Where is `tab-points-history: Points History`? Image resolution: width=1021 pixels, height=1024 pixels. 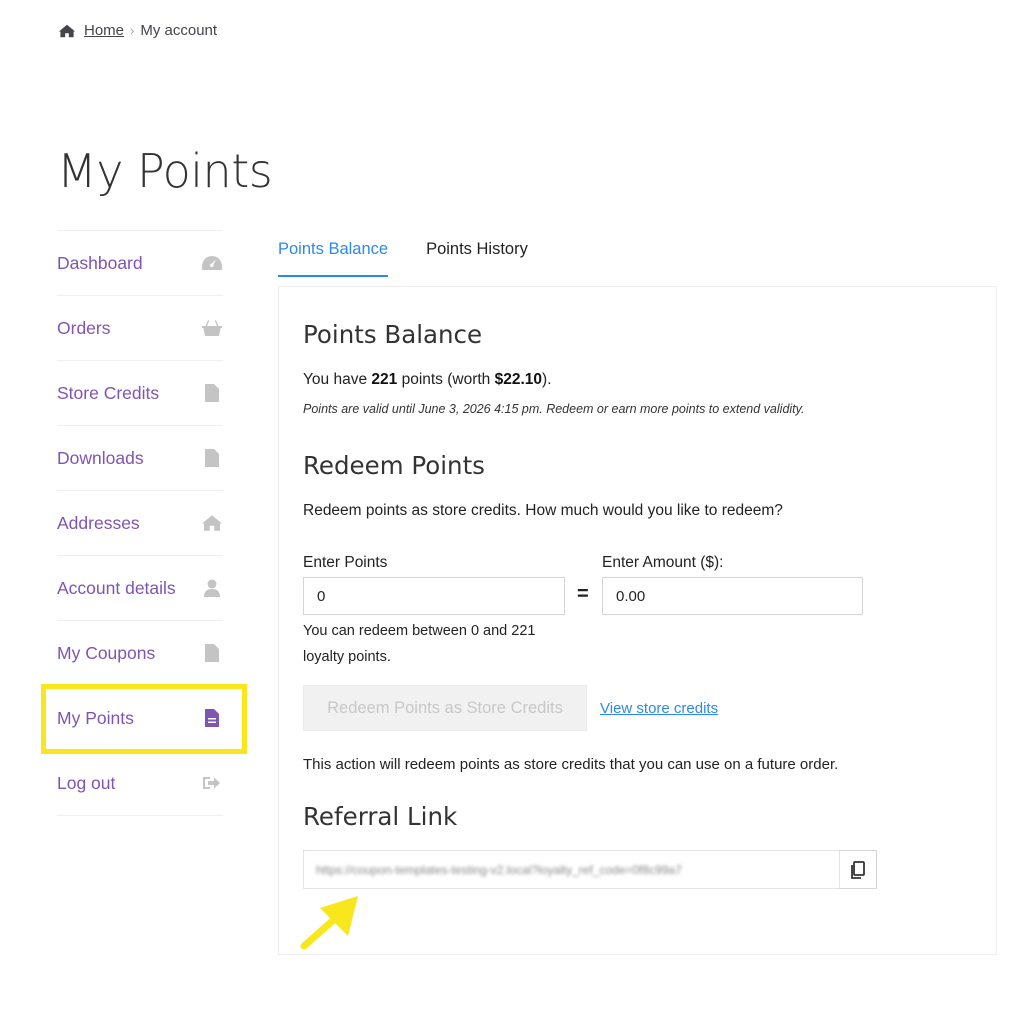 tab-points-history: Points History is located at coordinates (477, 258).